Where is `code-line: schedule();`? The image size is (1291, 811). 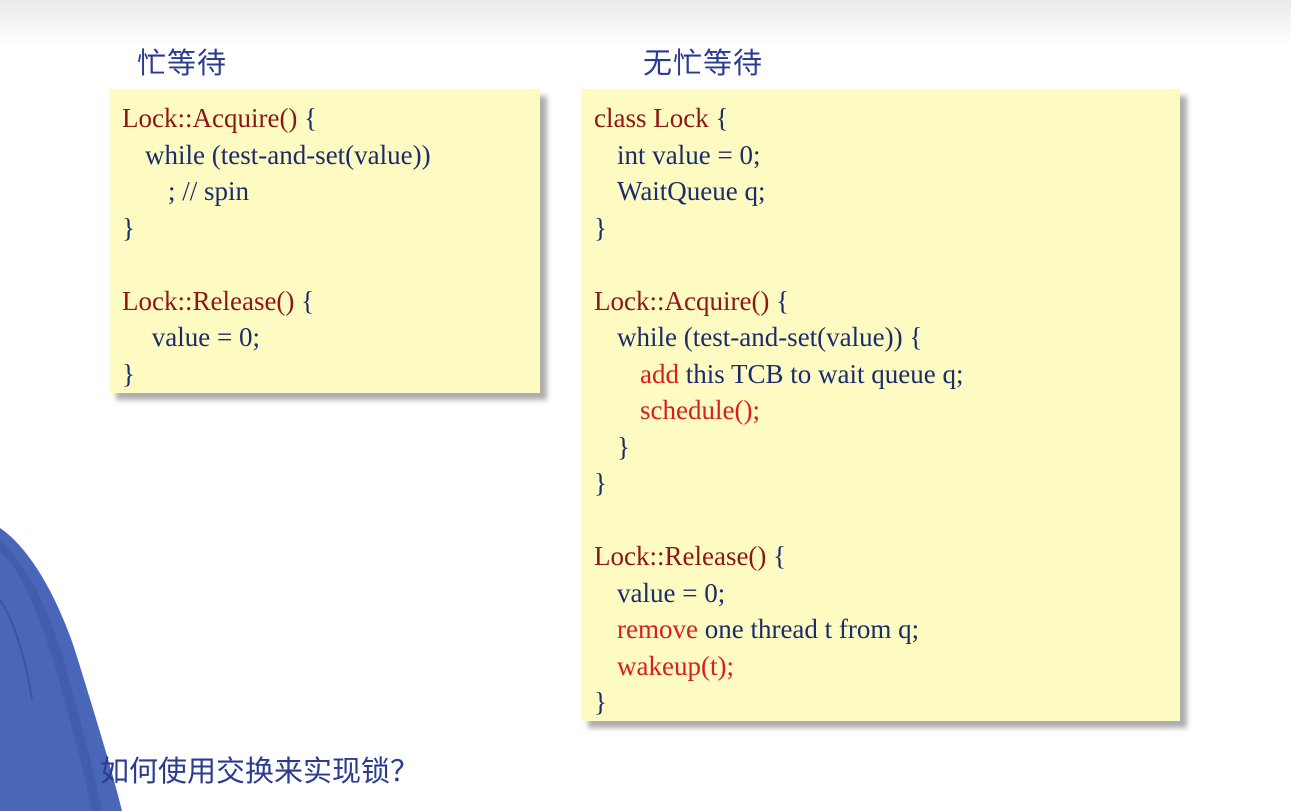 code-line: schedule(); is located at coordinates (887, 410).